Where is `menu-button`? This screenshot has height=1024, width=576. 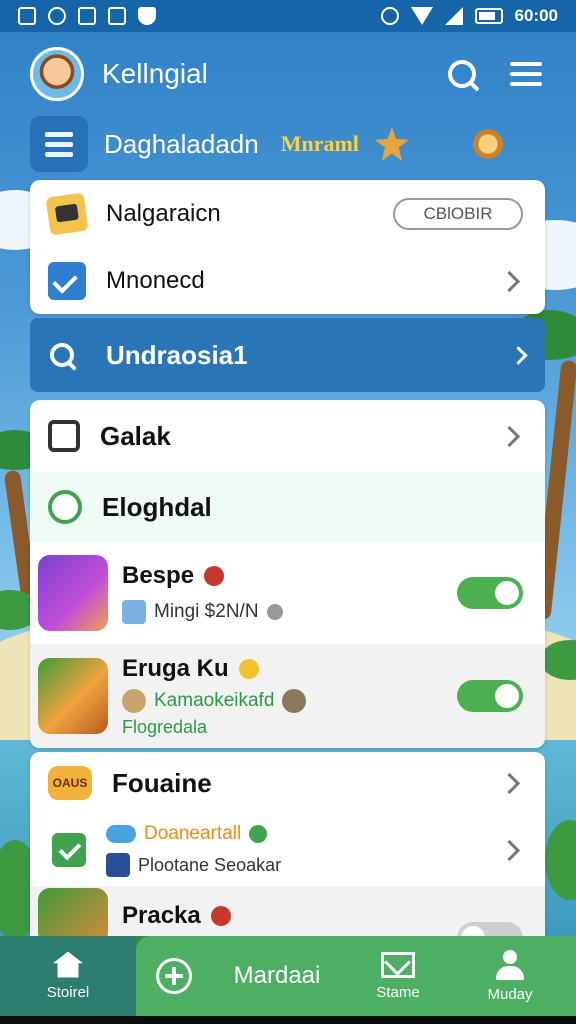 menu-button is located at coordinates (526, 74).